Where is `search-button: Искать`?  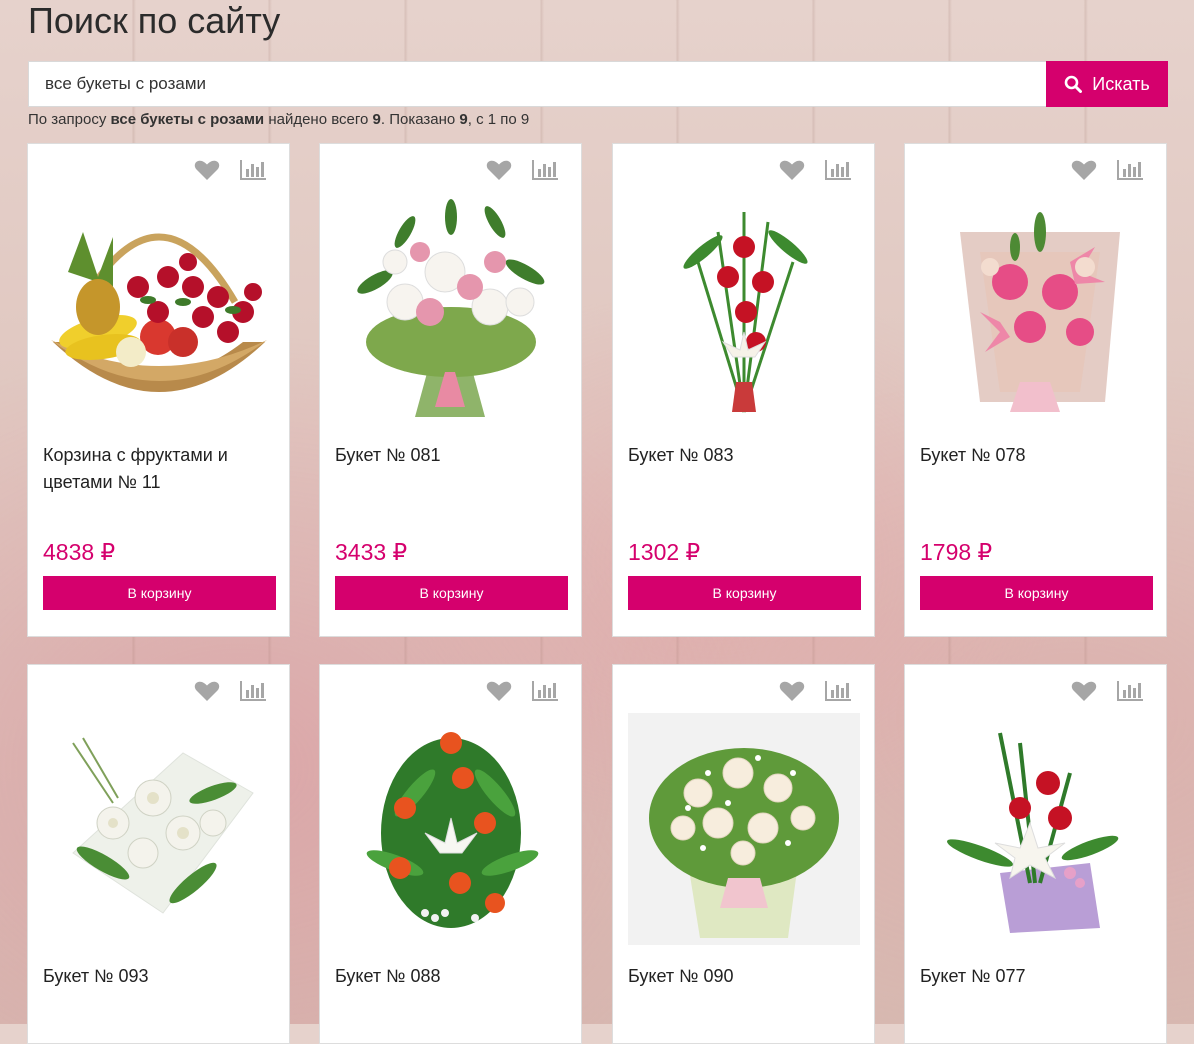 search-button: Искать is located at coordinates (1107, 84).